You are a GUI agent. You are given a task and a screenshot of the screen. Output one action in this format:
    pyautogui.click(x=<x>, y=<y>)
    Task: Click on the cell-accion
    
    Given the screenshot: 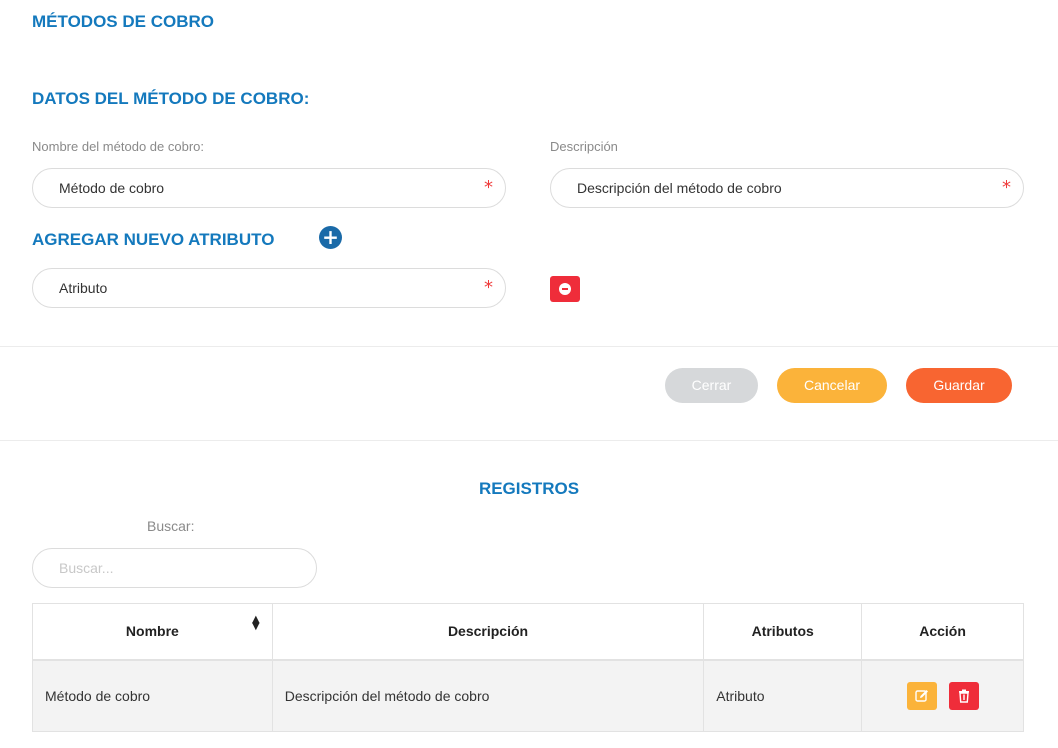 What is the action you would take?
    pyautogui.click(x=942, y=695)
    